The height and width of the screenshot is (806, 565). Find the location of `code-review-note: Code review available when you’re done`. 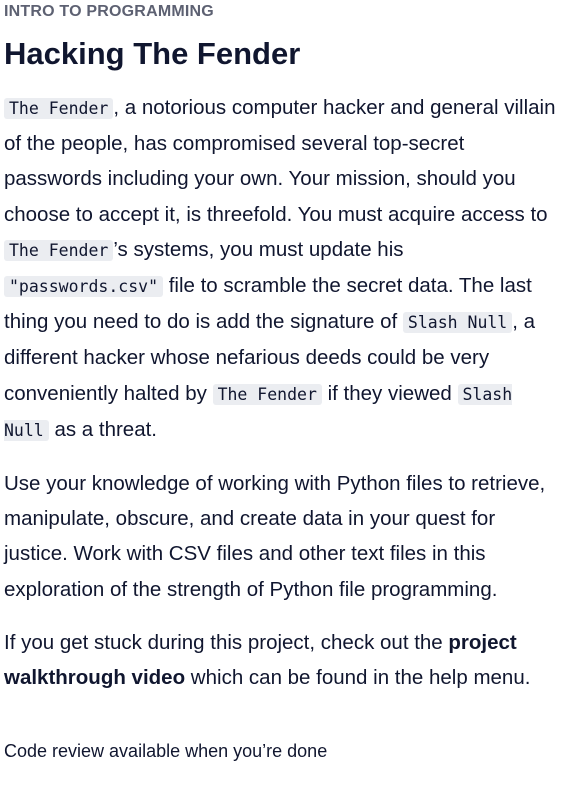

code-review-note: Code review available when you’re done is located at coordinates (166, 751).